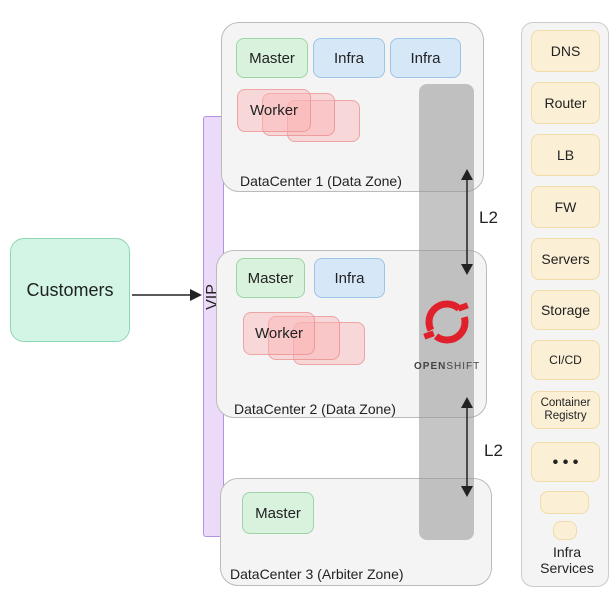 This screenshot has width=615, height=596. I want to click on openshift-logo-icon, so click(446, 322).